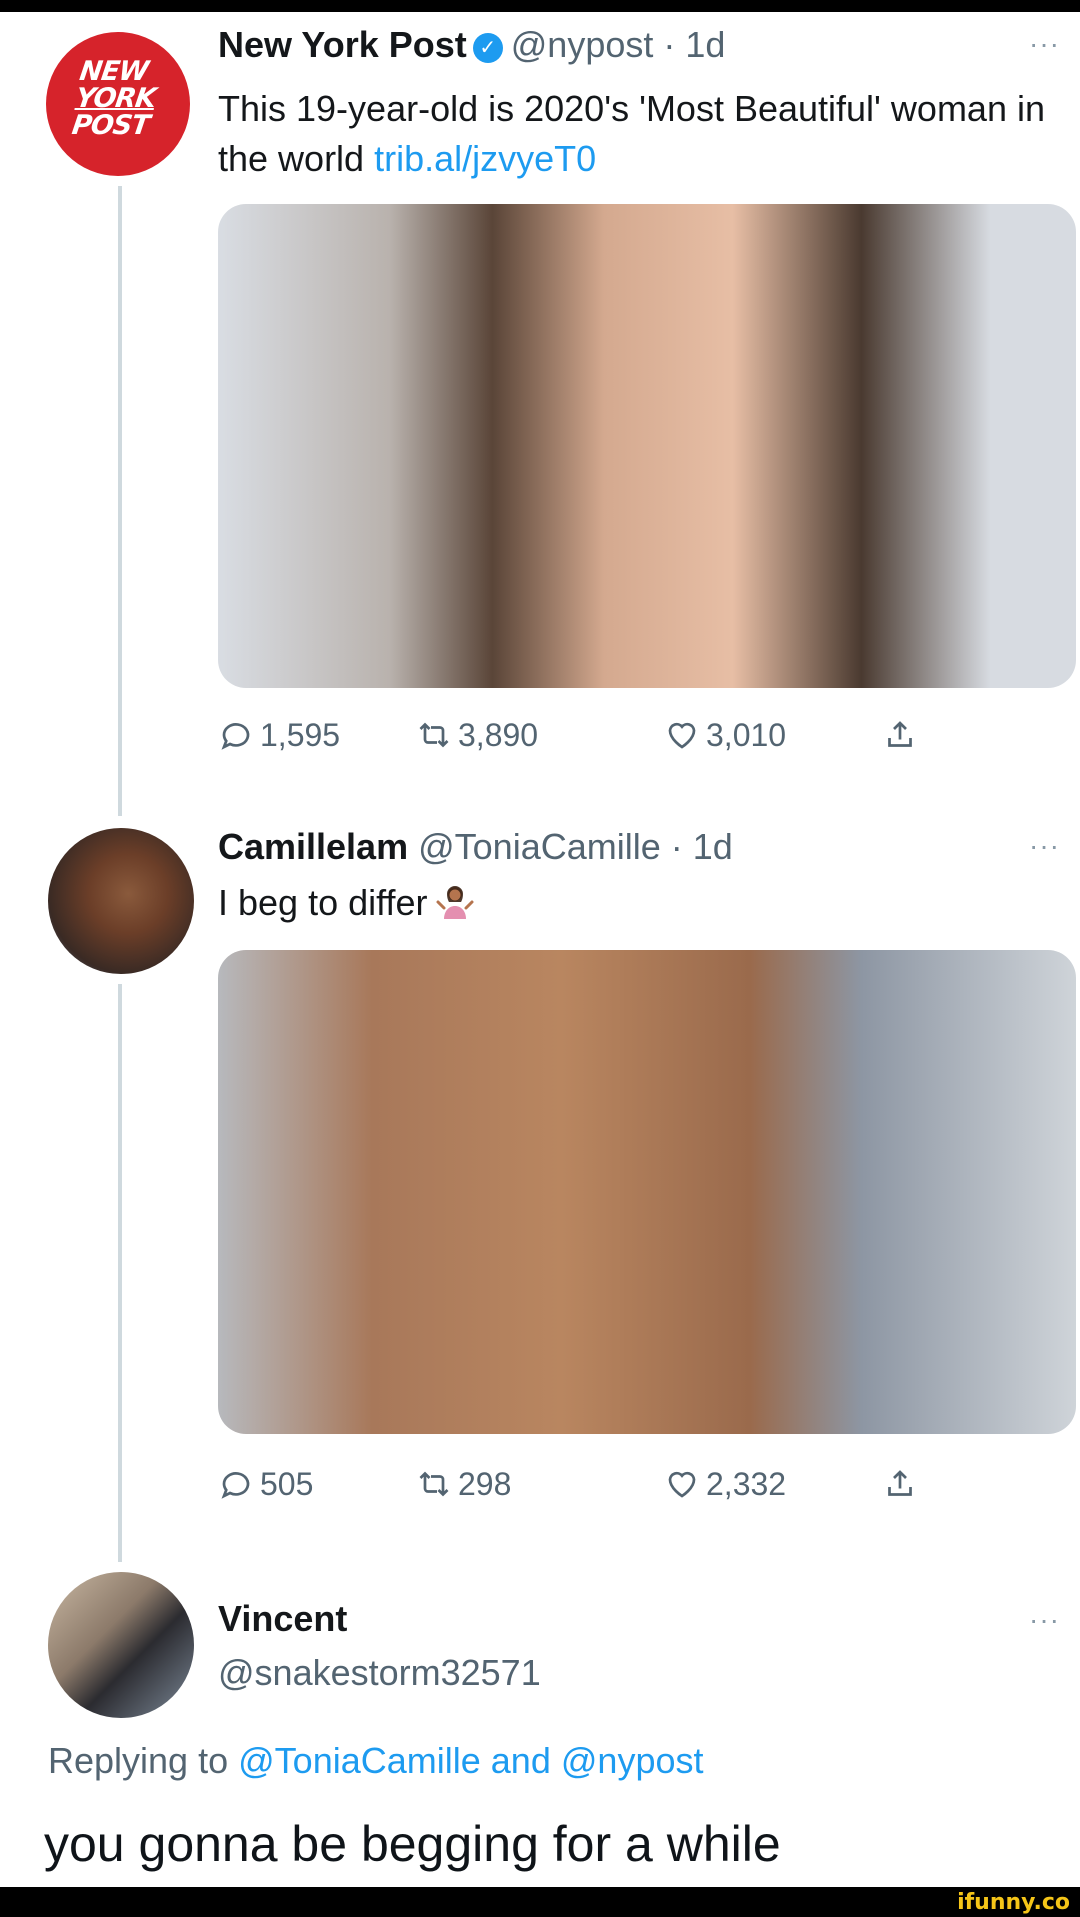  What do you see at coordinates (578, 1484) in the screenshot?
I see `tweet-actions: 505 298 2,332` at bounding box center [578, 1484].